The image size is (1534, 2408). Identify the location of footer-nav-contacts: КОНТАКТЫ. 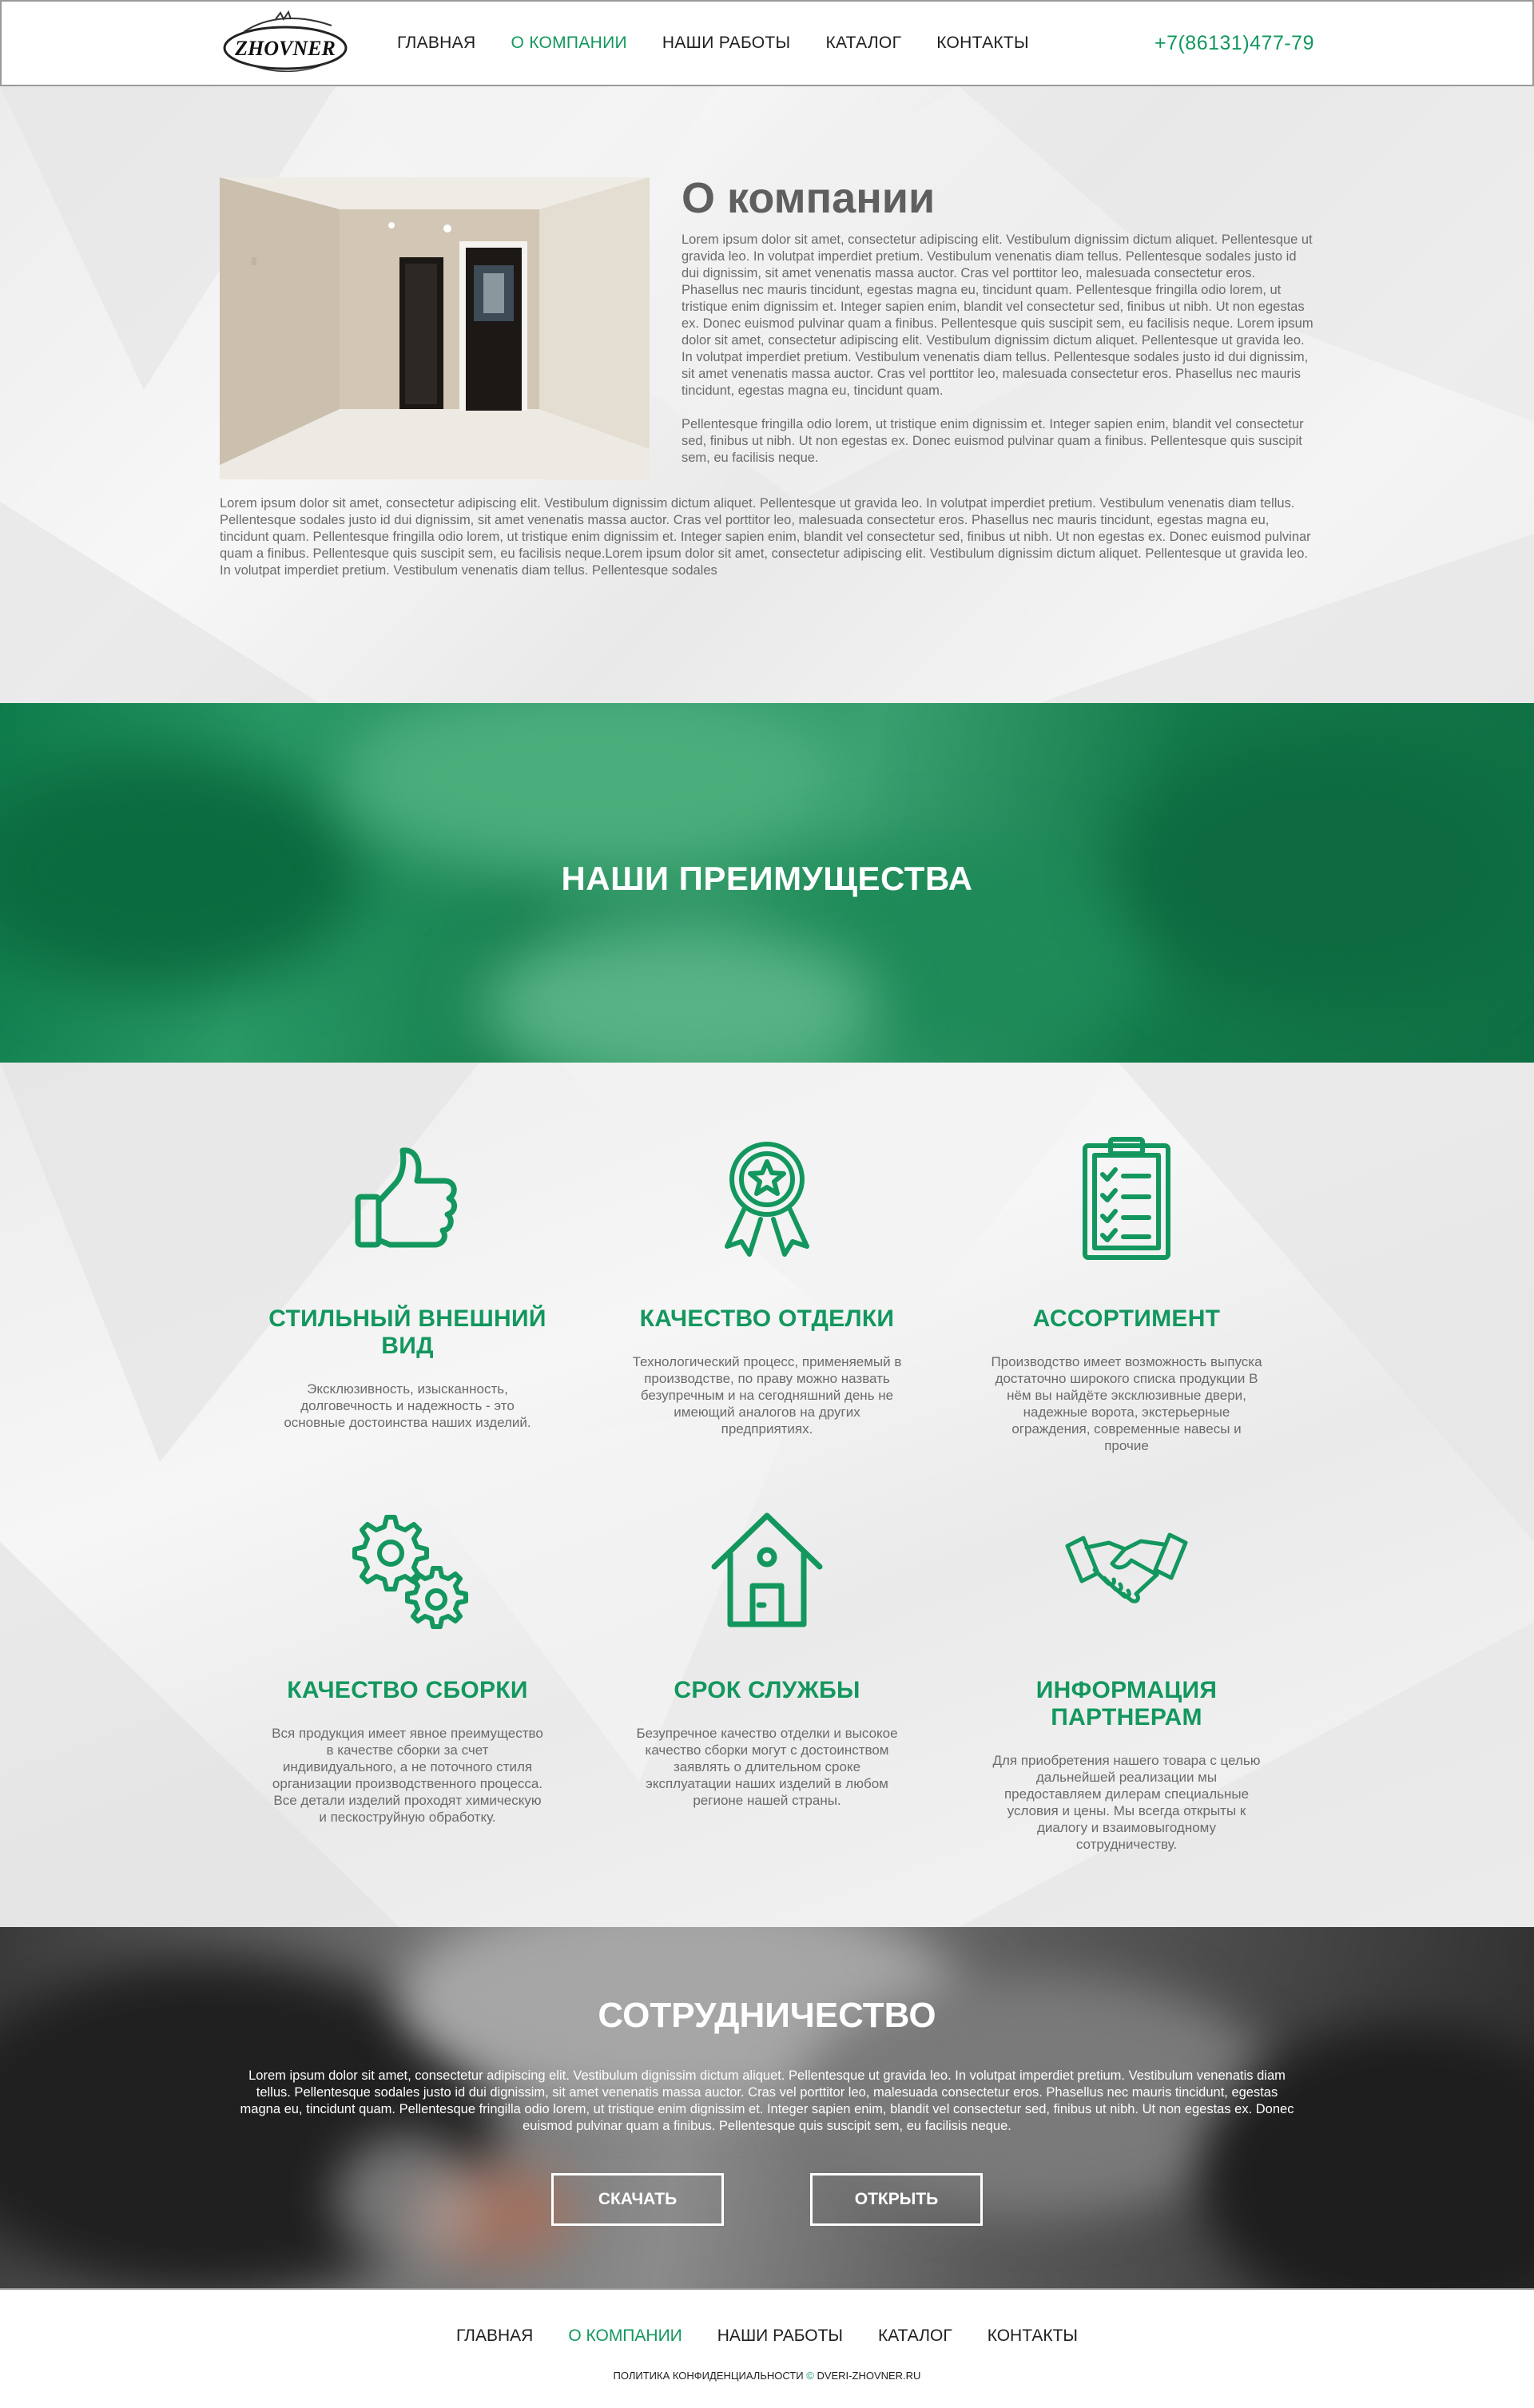
(1033, 2337).